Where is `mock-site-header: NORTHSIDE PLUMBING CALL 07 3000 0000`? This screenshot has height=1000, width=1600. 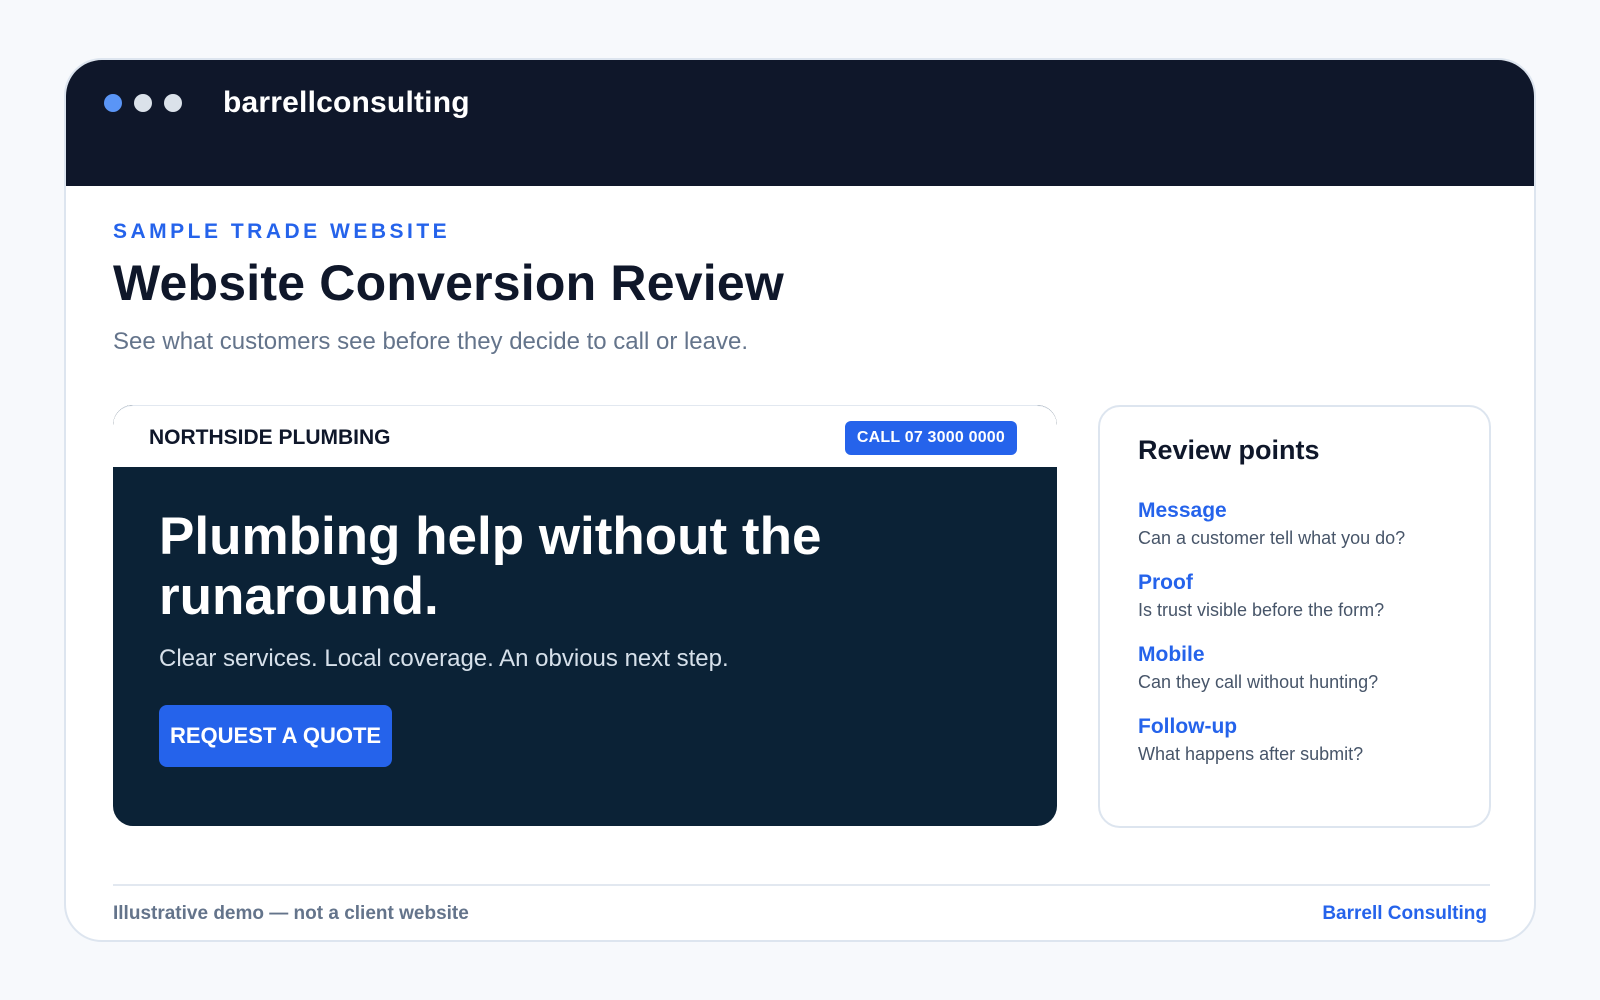 mock-site-header: NORTHSIDE PLUMBING CALL 07 3000 0000 is located at coordinates (585, 436).